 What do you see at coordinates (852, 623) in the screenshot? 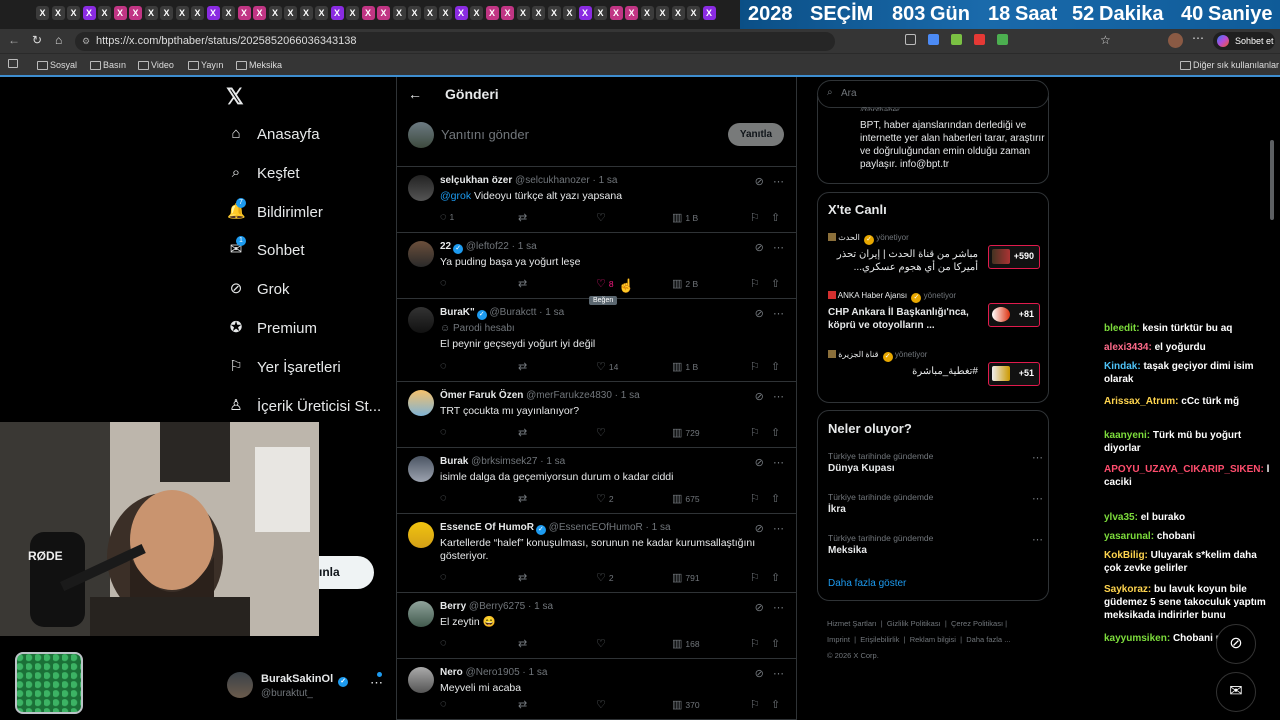
I see `footer-link: Hizmet Şartları` at bounding box center [852, 623].